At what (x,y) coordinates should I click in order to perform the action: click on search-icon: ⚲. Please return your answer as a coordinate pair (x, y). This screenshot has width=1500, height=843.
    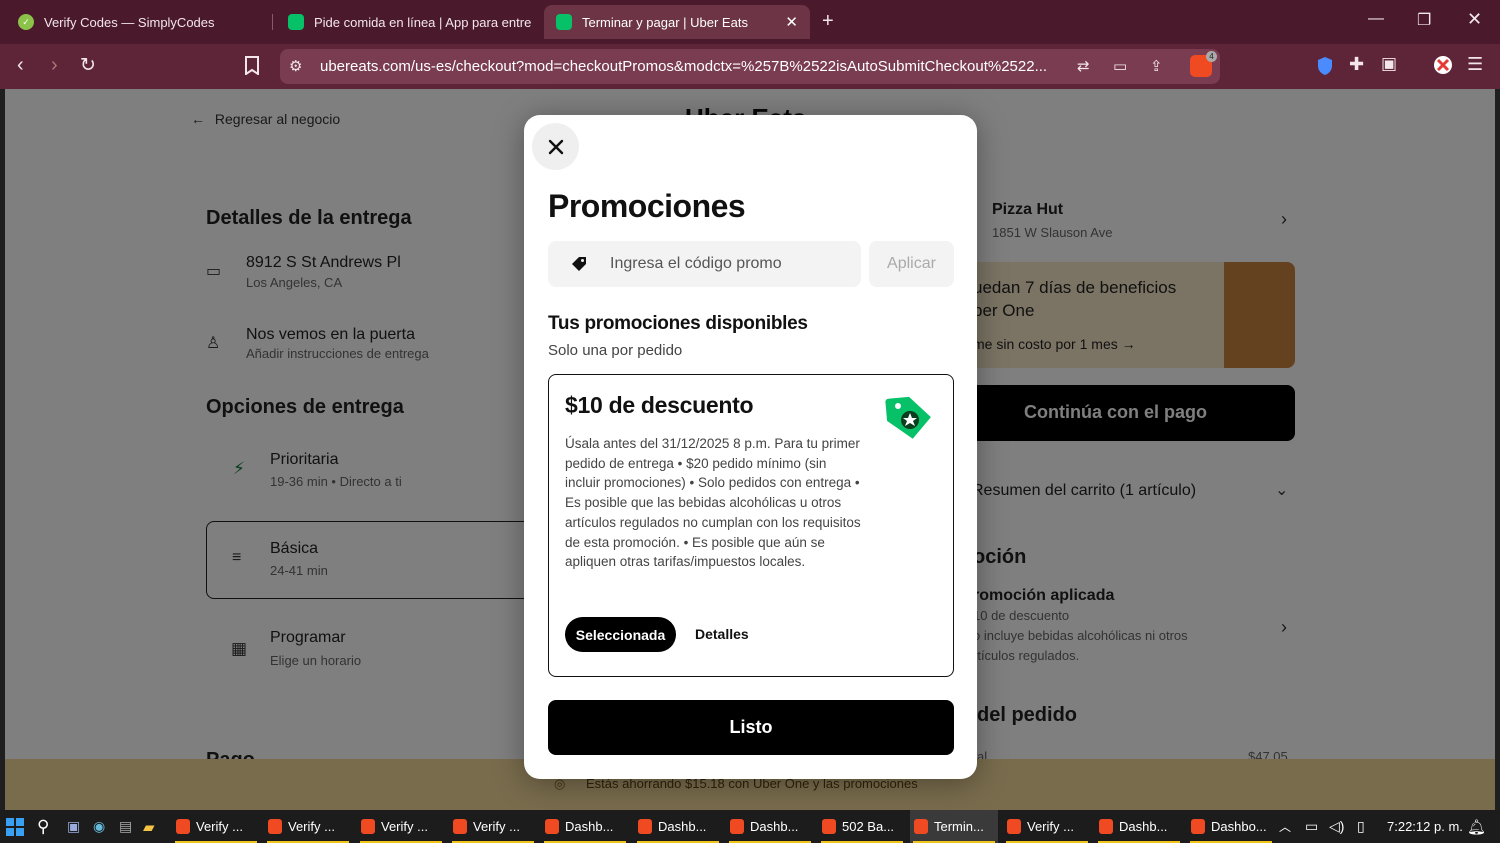
    Looking at the image, I should click on (43, 826).